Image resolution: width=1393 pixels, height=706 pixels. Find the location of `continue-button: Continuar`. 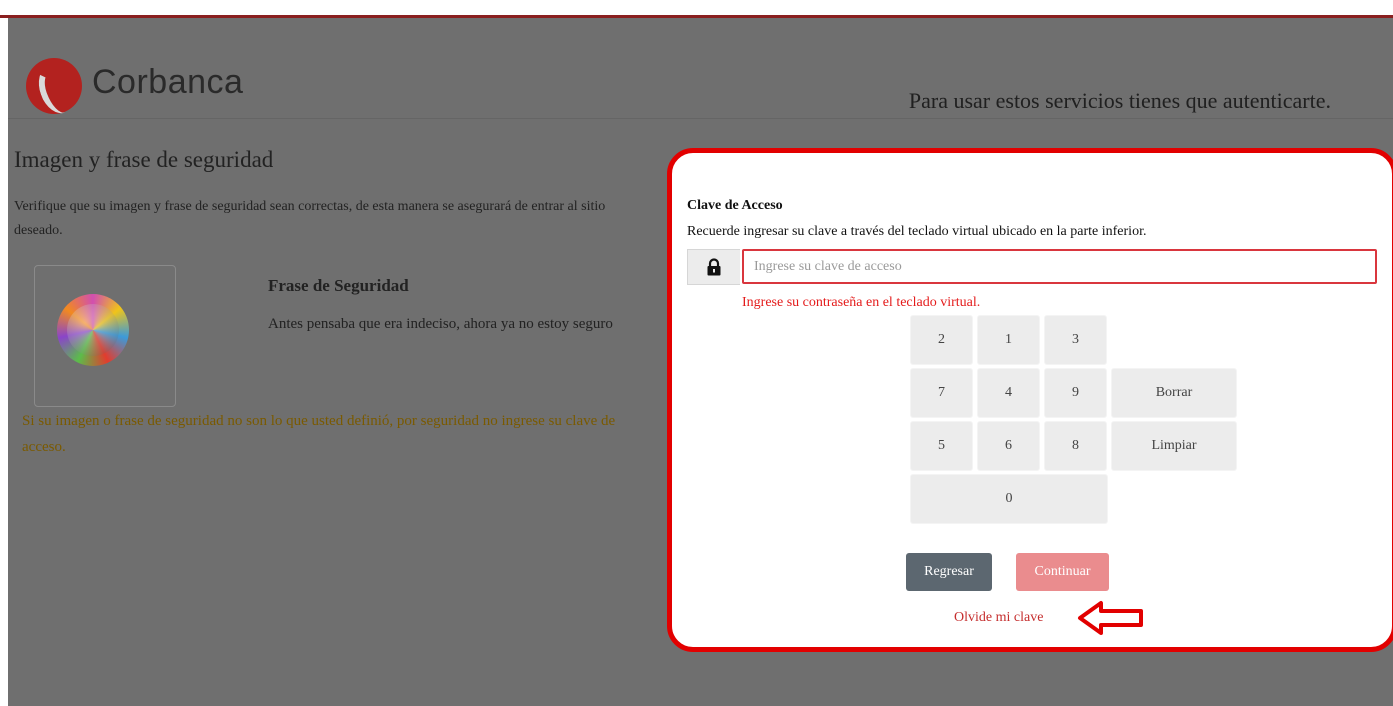

continue-button: Continuar is located at coordinates (1062, 572).